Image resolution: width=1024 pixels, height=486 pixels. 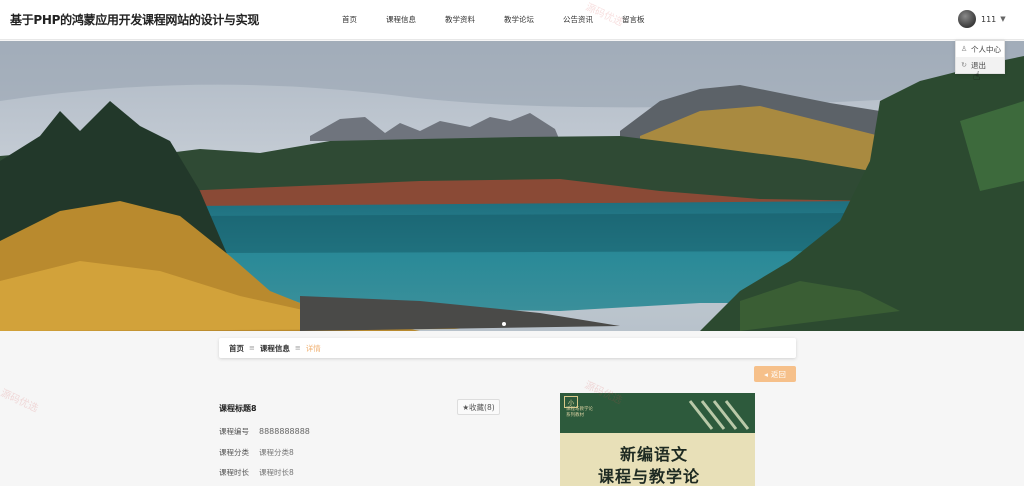 I want to click on favorite-label: 收藏(8), so click(x=482, y=407).